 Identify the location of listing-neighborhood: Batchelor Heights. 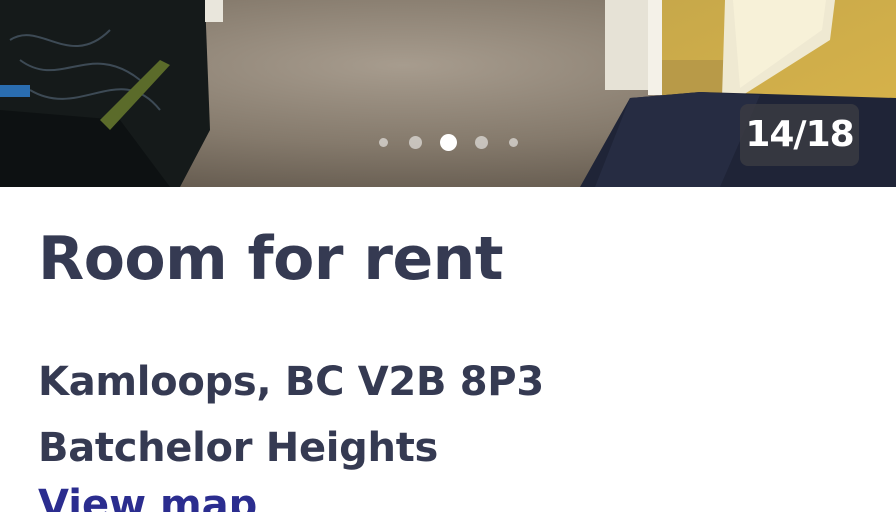
(238, 448).